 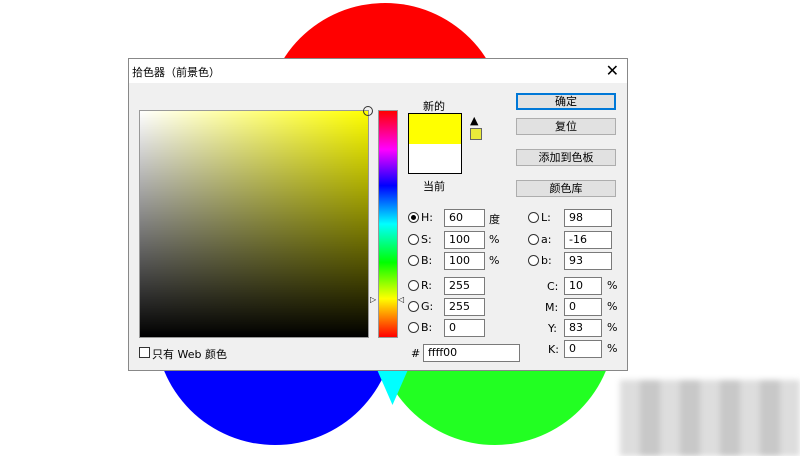 What do you see at coordinates (471, 353) in the screenshot?
I see `hex-input: ffff00` at bounding box center [471, 353].